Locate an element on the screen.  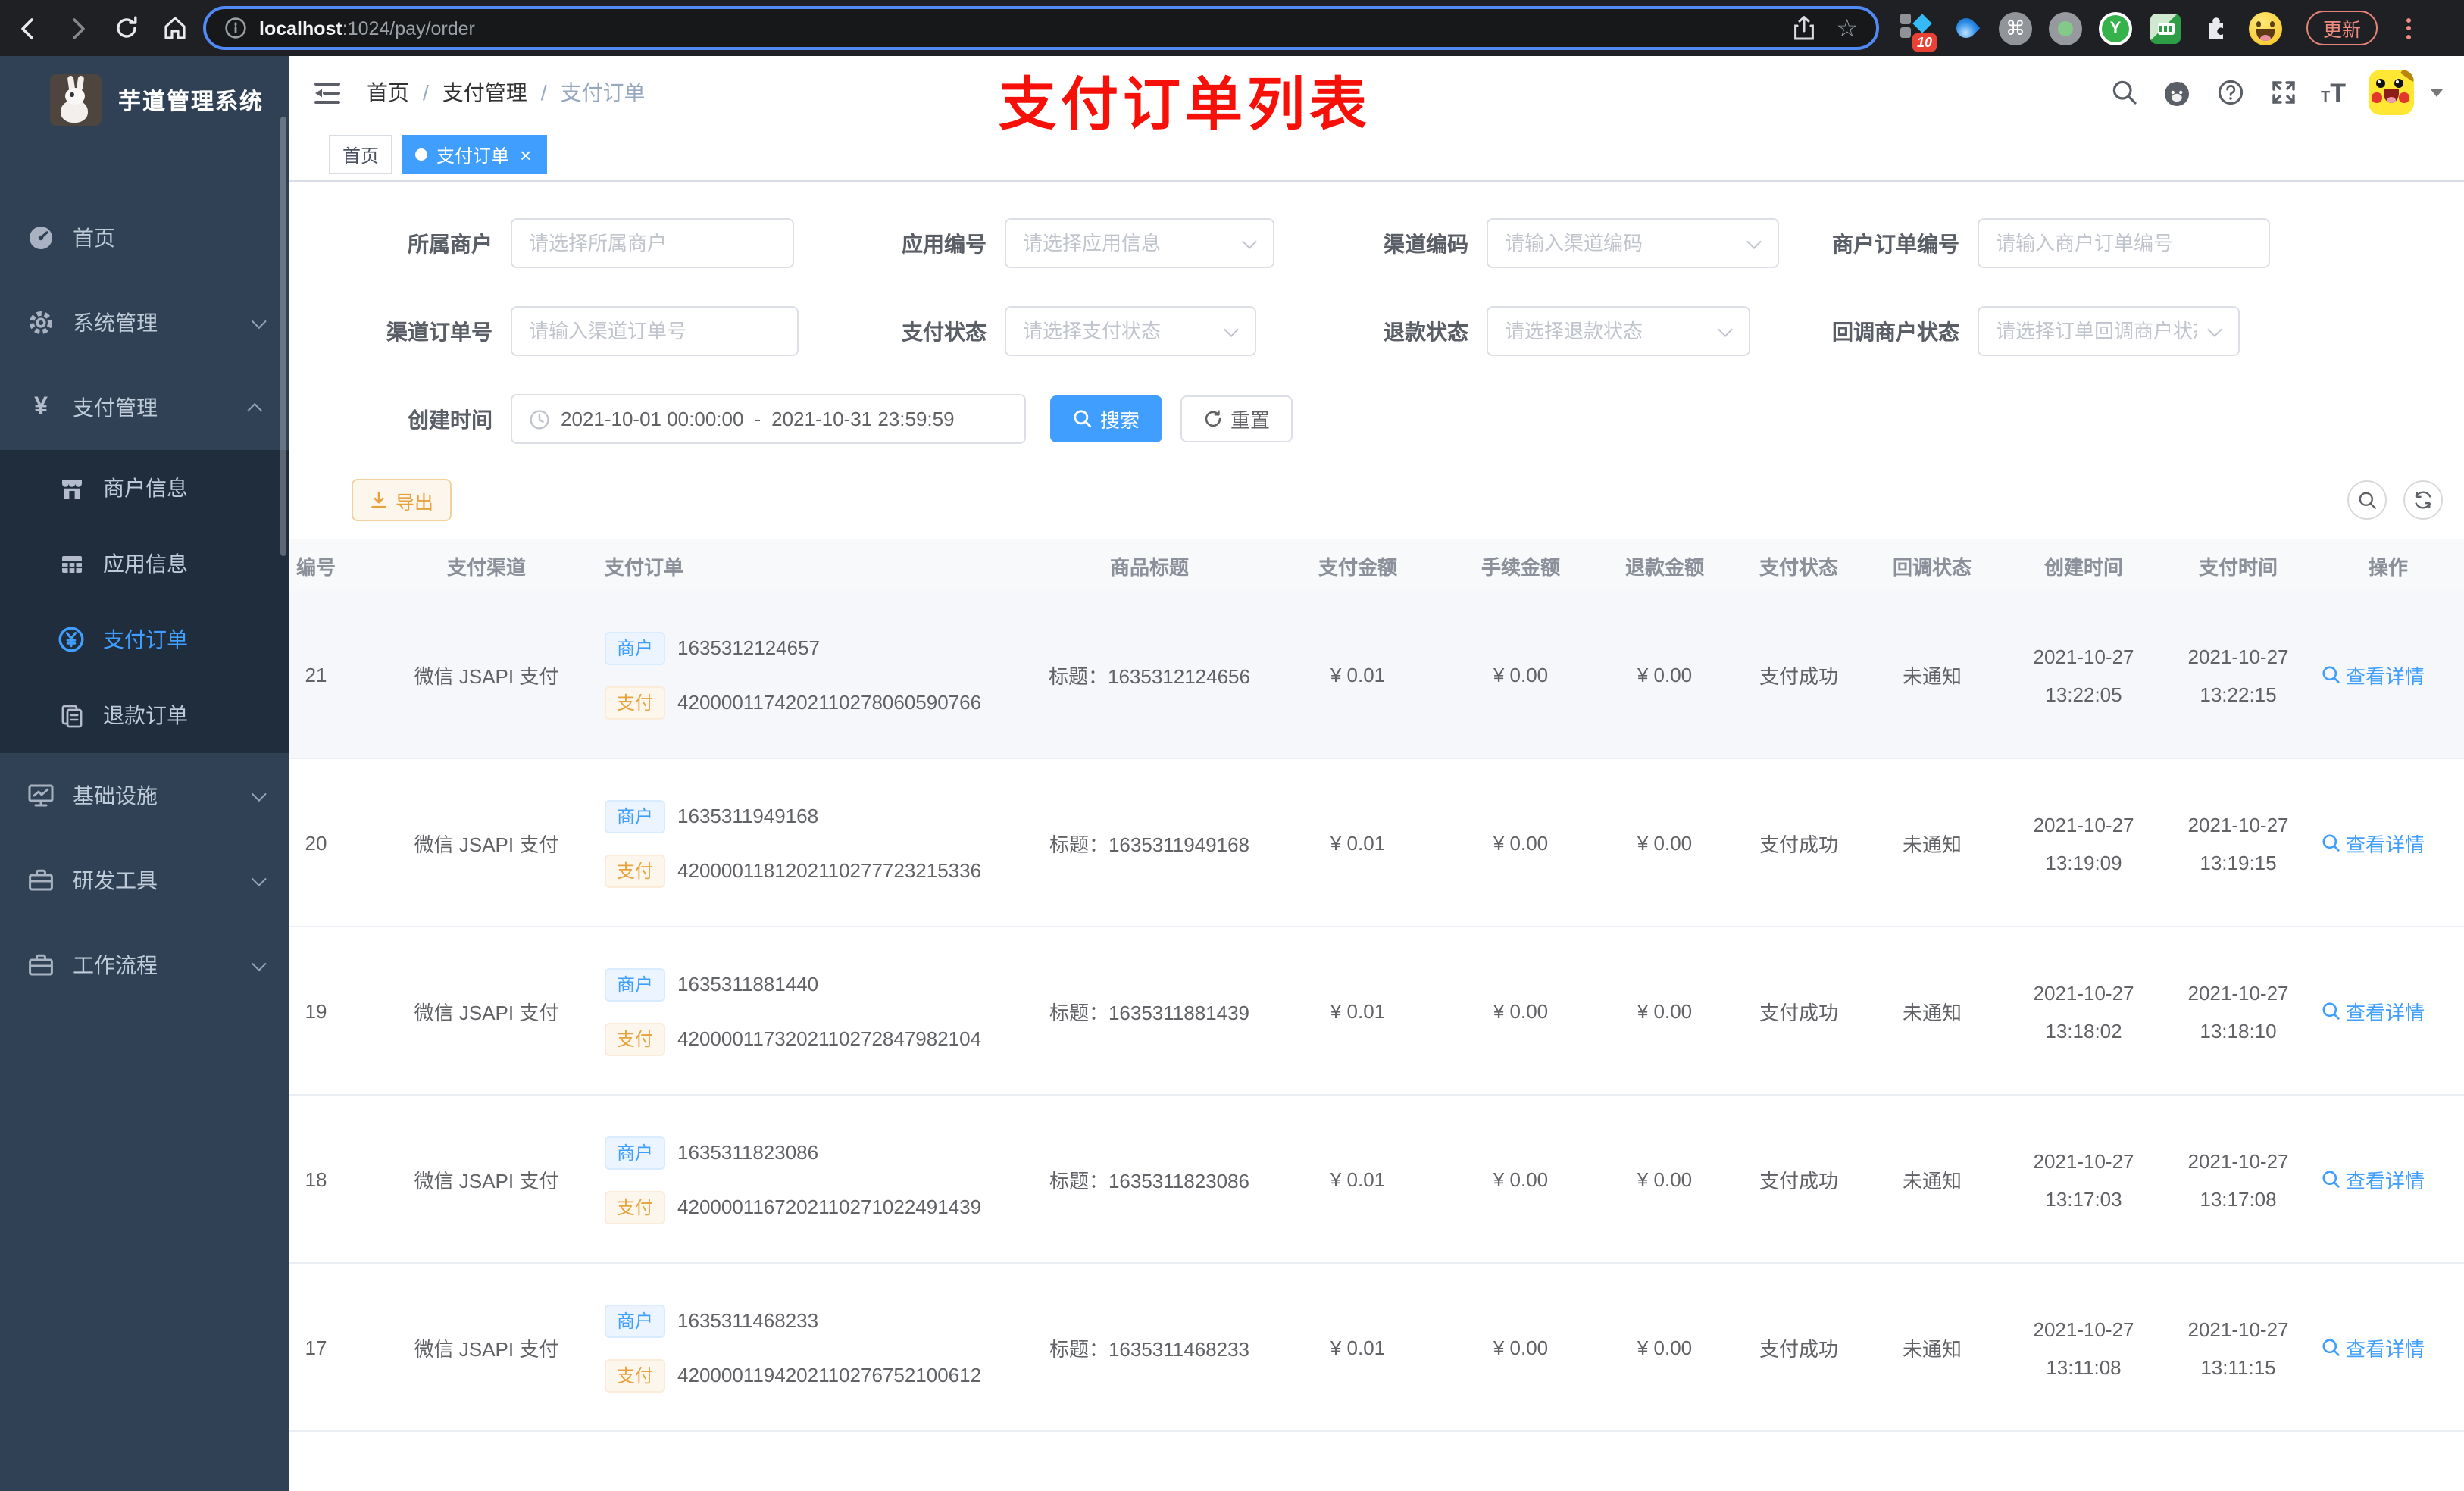
goods-title: 标题：1635311881439 is located at coordinates (1149, 1013).